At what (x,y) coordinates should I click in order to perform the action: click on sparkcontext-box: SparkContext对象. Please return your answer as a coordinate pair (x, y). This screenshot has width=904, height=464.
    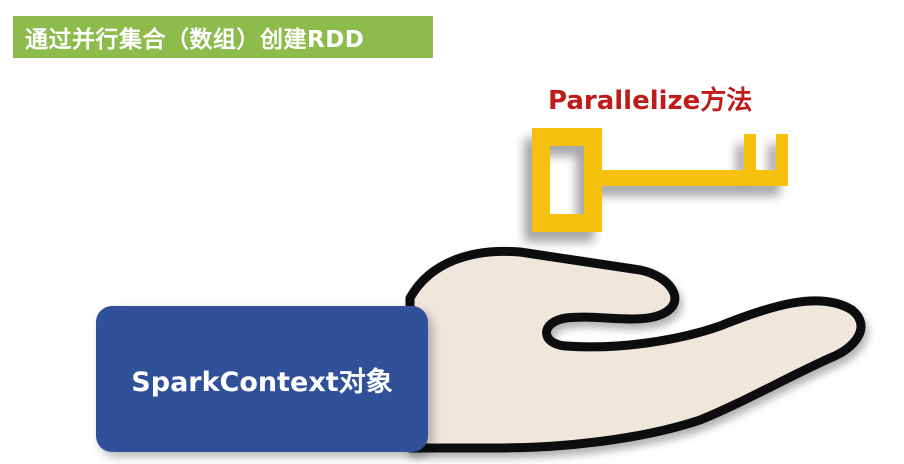
    Looking at the image, I should click on (262, 379).